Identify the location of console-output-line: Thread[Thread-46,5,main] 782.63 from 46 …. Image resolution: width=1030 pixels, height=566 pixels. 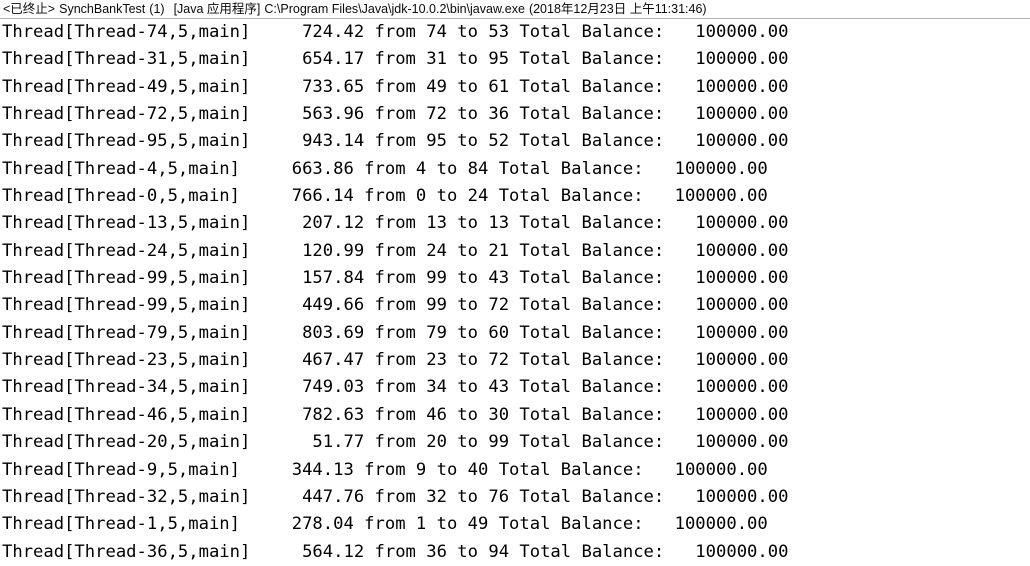
(395, 414).